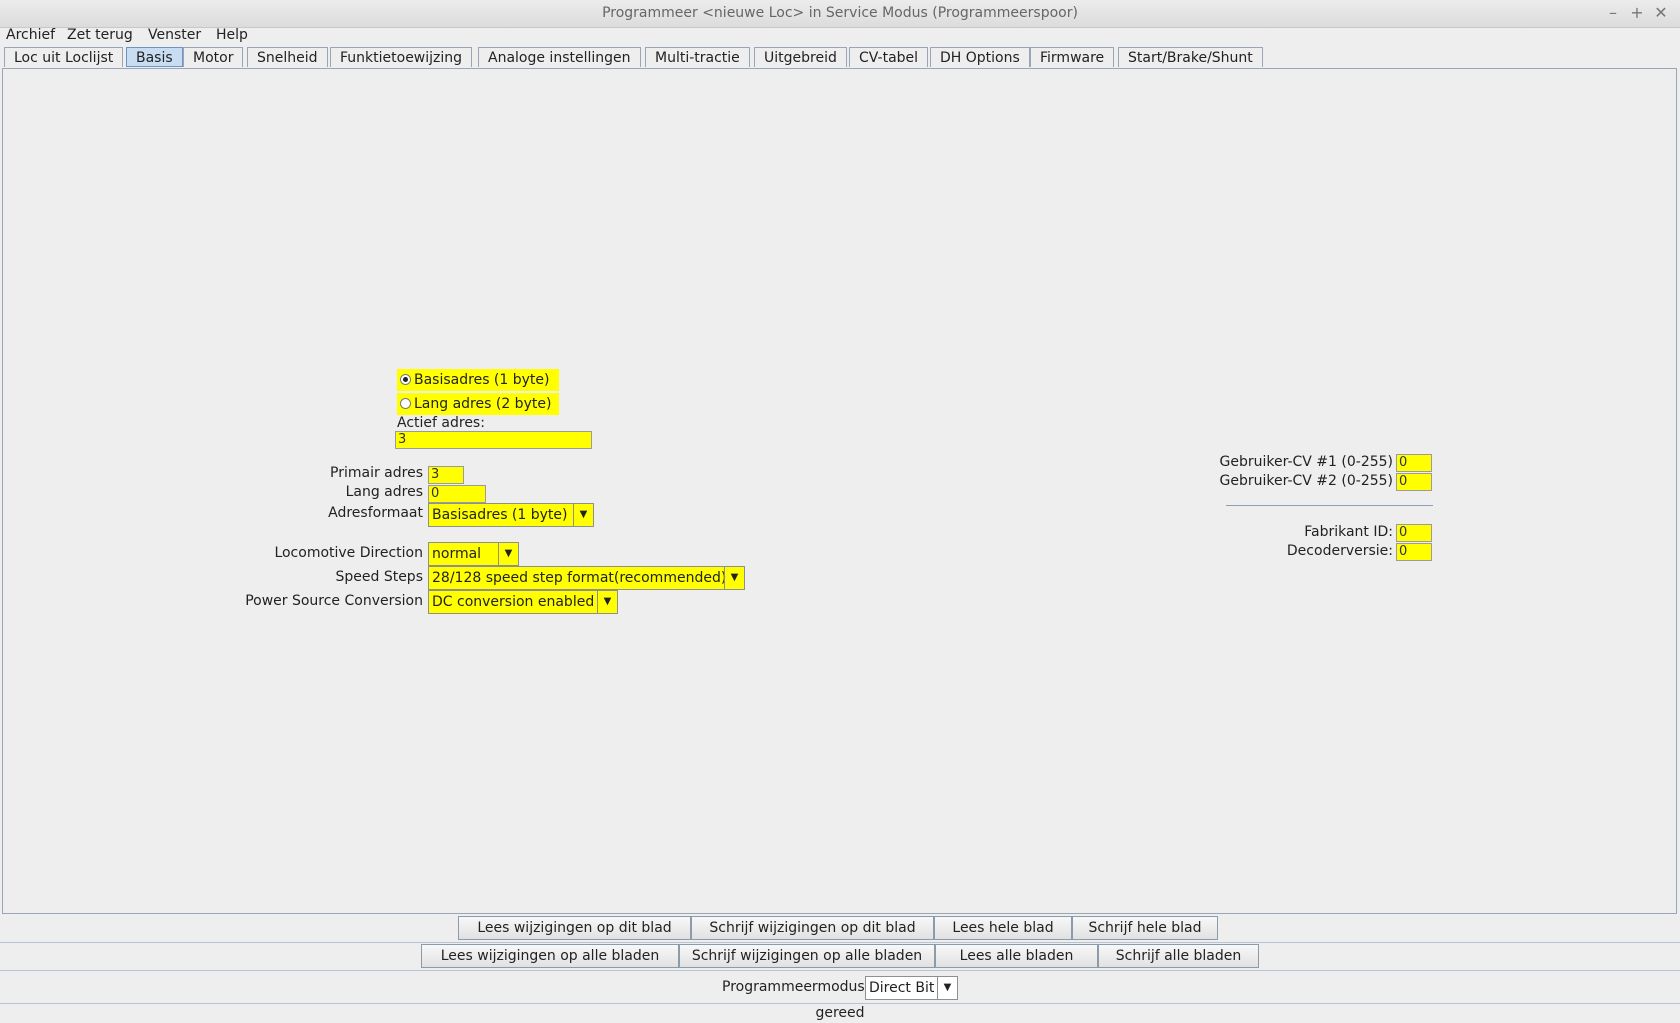 This screenshot has width=1680, height=1023. What do you see at coordinates (213, 57) in the screenshot?
I see `tab-motor: Motor` at bounding box center [213, 57].